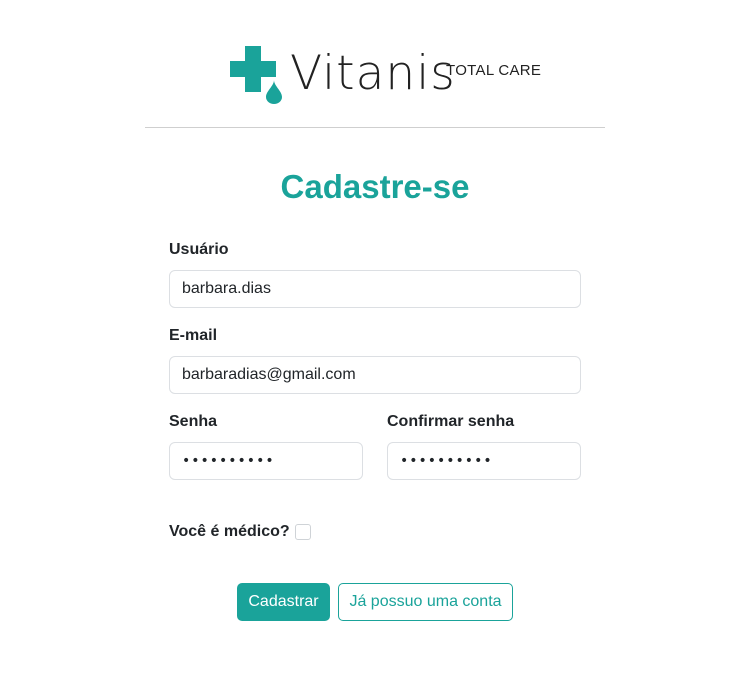 Image resolution: width=743 pixels, height=693 pixels. I want to click on page-title: Cadastre-se, so click(375, 186).